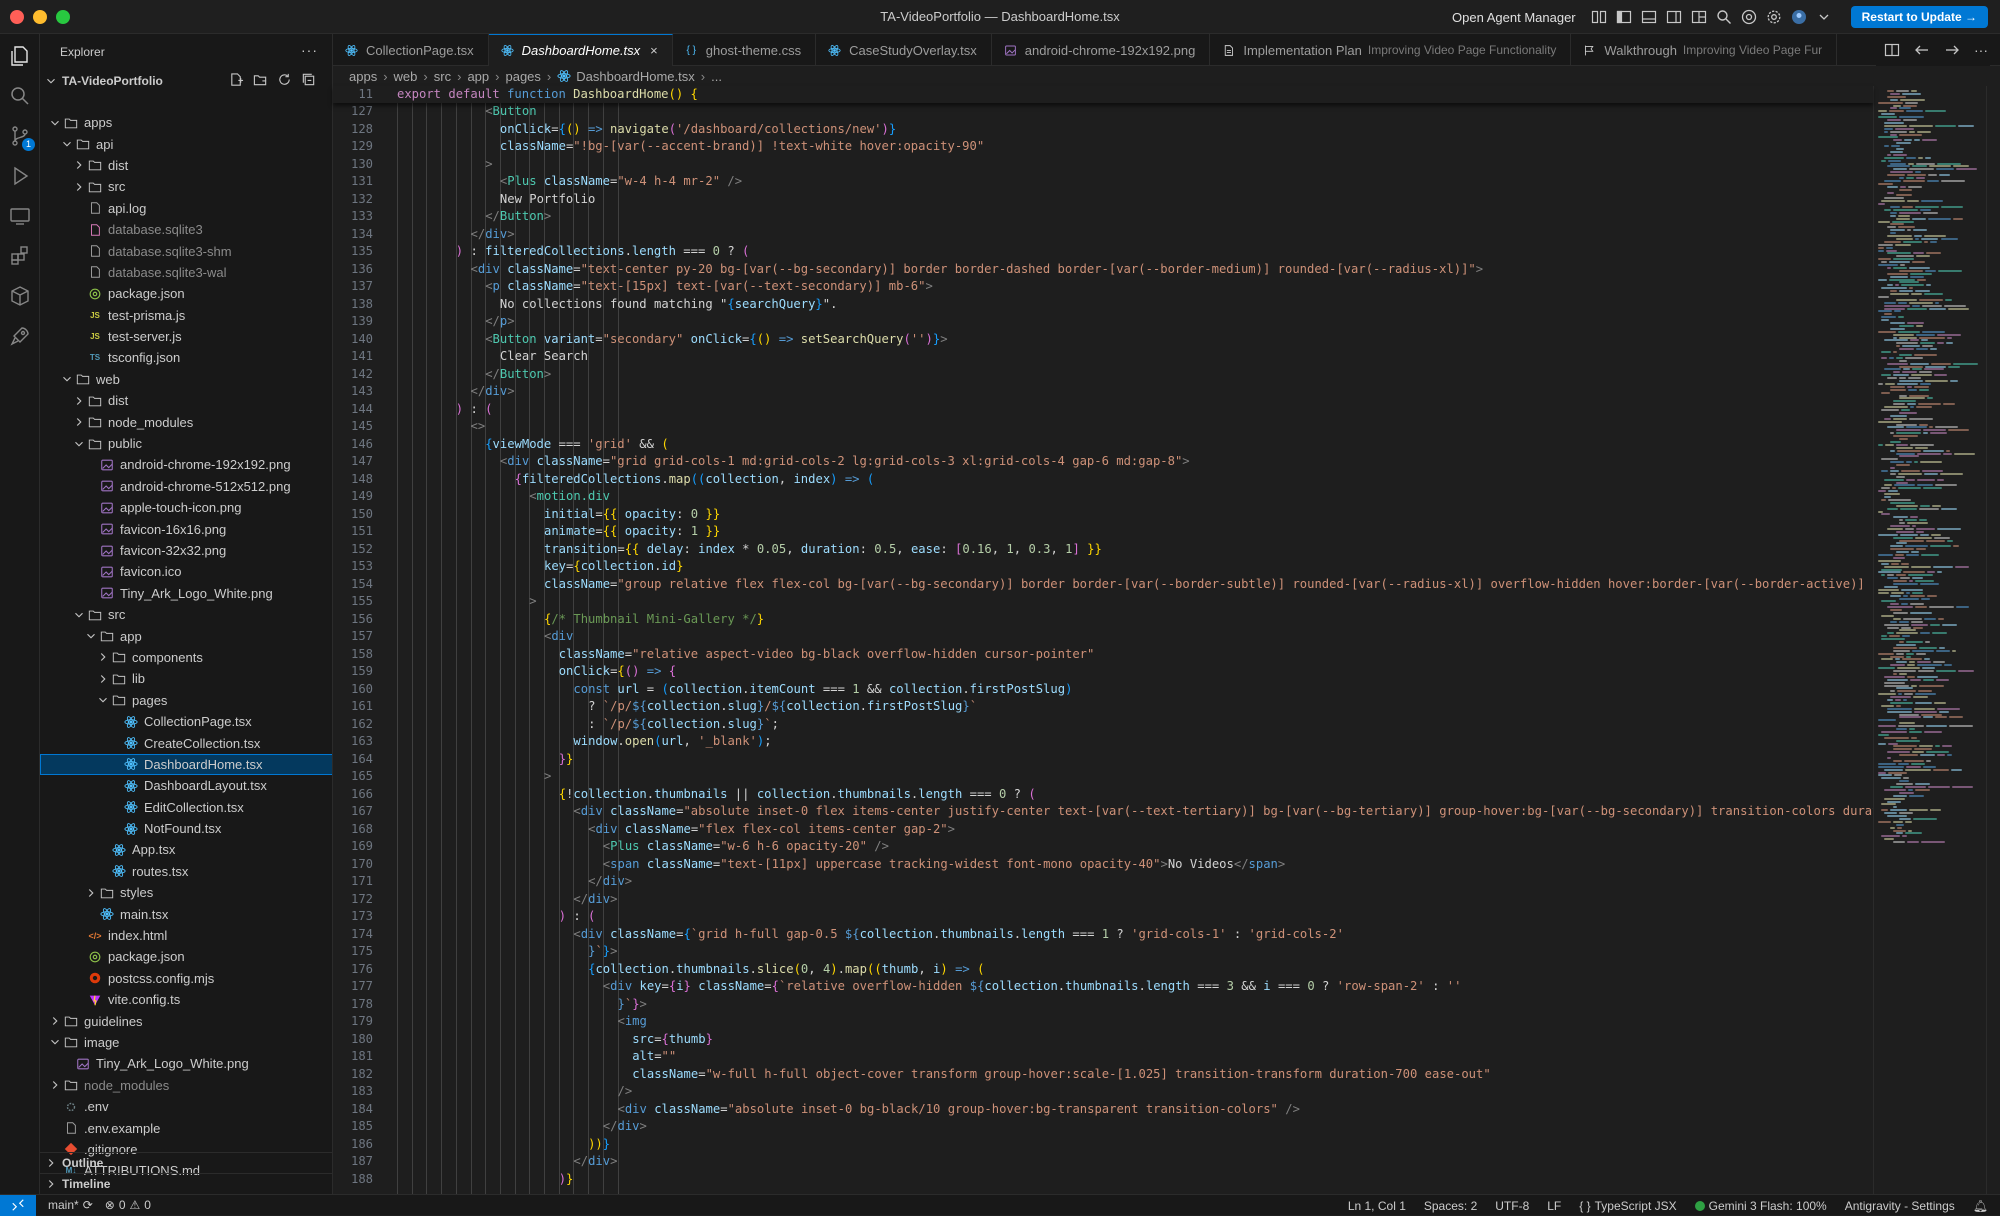 The image size is (2000, 1216). Describe the element at coordinates (186, 272) in the screenshot. I see `tree-file: database.sqlite3-wal` at that location.